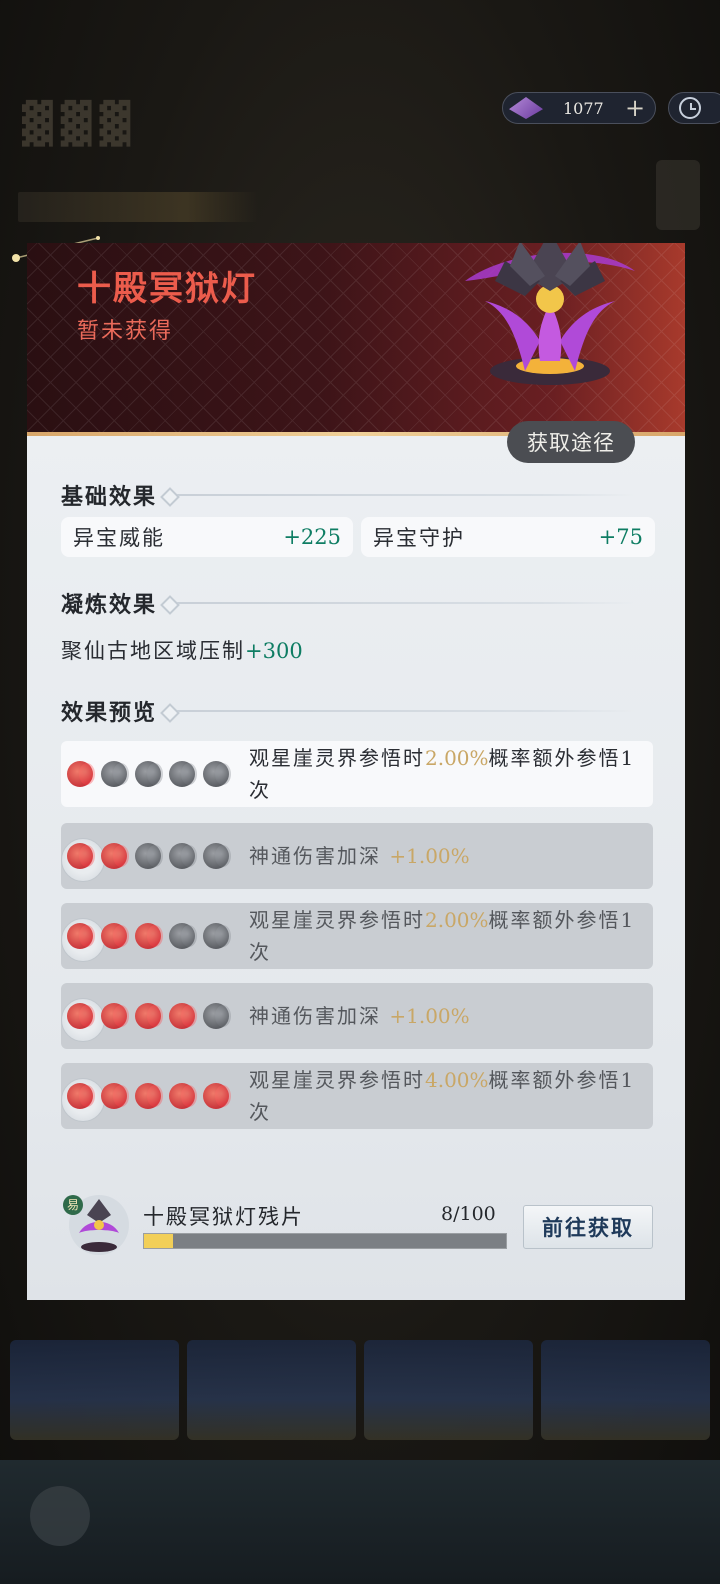 The image size is (720, 1584). What do you see at coordinates (312, 537) in the screenshot?
I see `stat-value: +225` at bounding box center [312, 537].